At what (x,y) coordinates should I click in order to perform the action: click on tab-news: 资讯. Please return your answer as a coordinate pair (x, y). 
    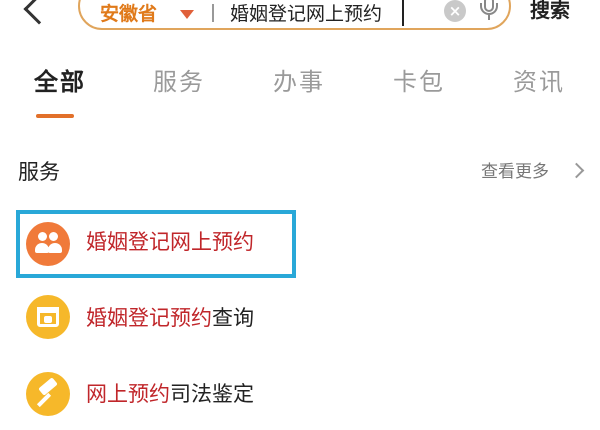
    Looking at the image, I should click on (539, 82).